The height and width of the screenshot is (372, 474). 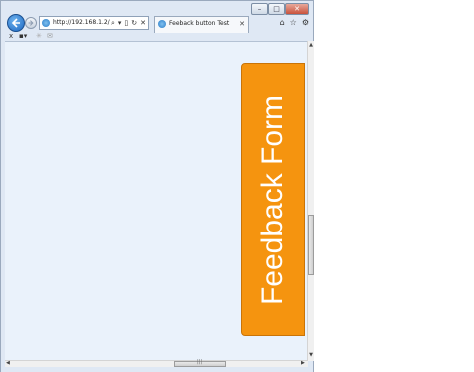 I want to click on refresh-icon: ↻, so click(x=134, y=23).